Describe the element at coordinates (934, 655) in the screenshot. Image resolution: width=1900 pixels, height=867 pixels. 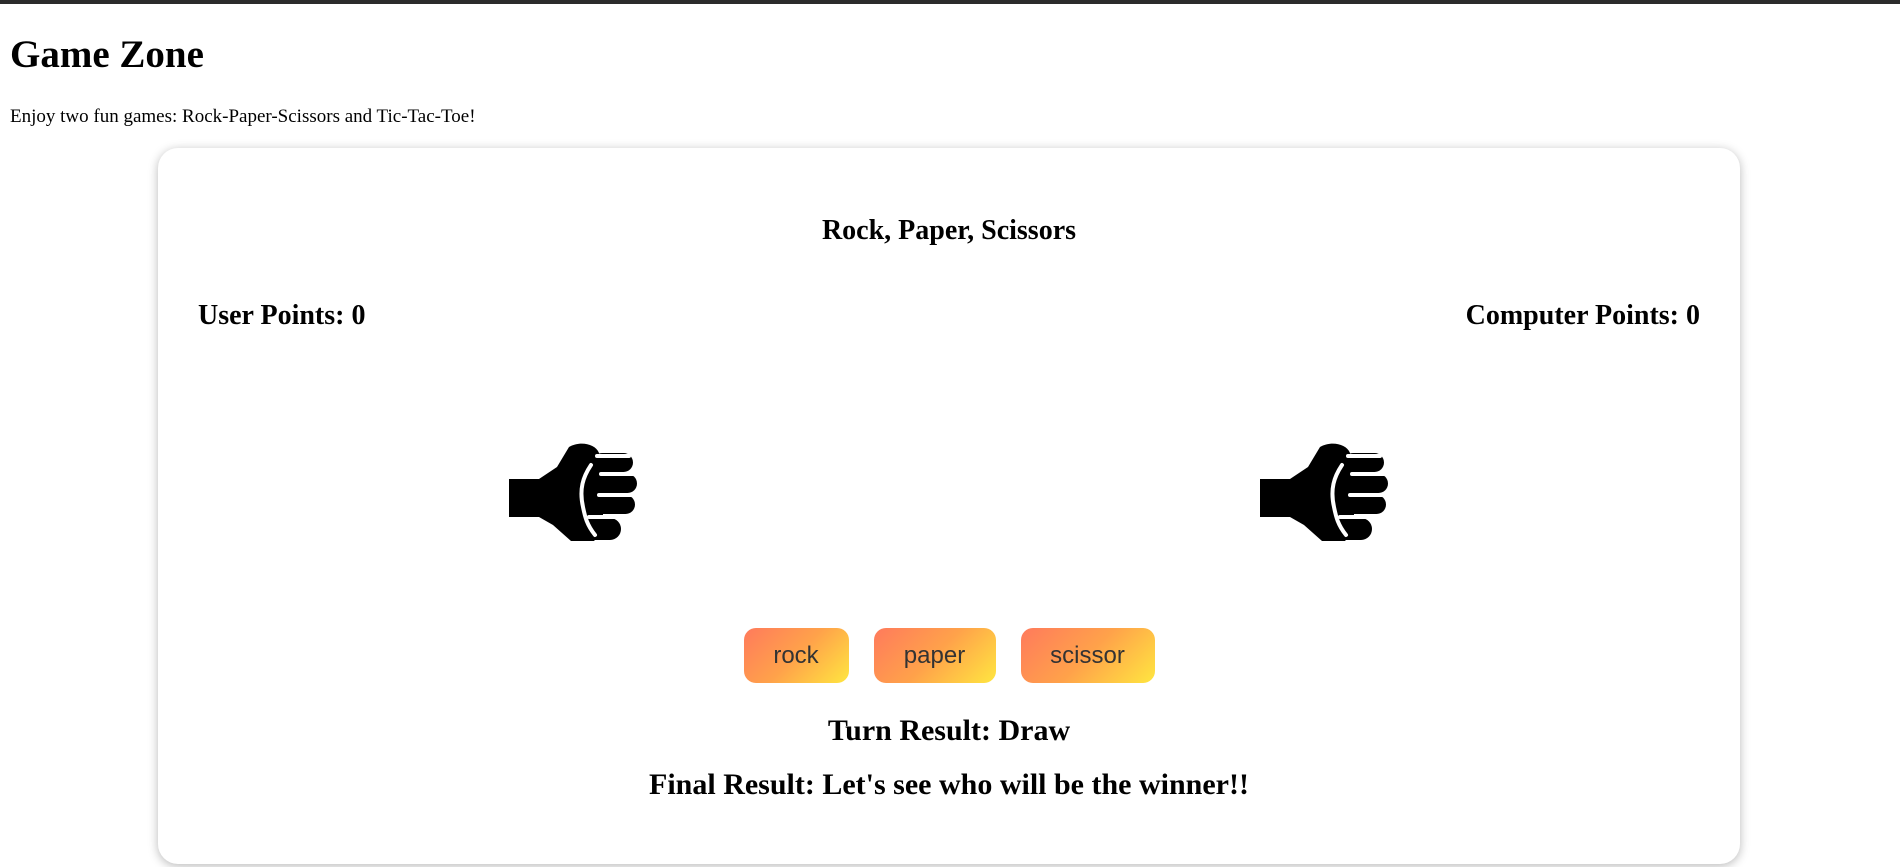
I see `paper-button: paper` at that location.